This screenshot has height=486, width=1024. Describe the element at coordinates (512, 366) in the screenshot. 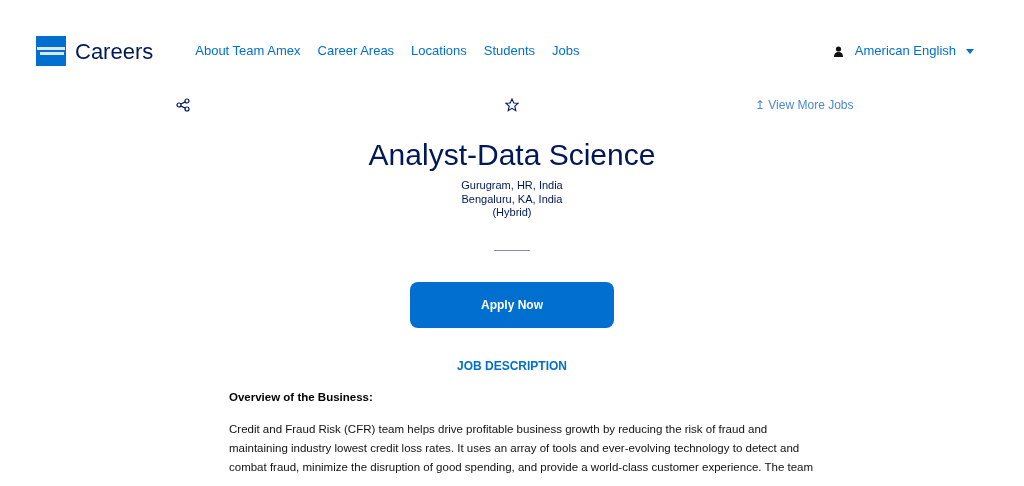

I see `section-heading: JOB DESCRIPTION` at that location.